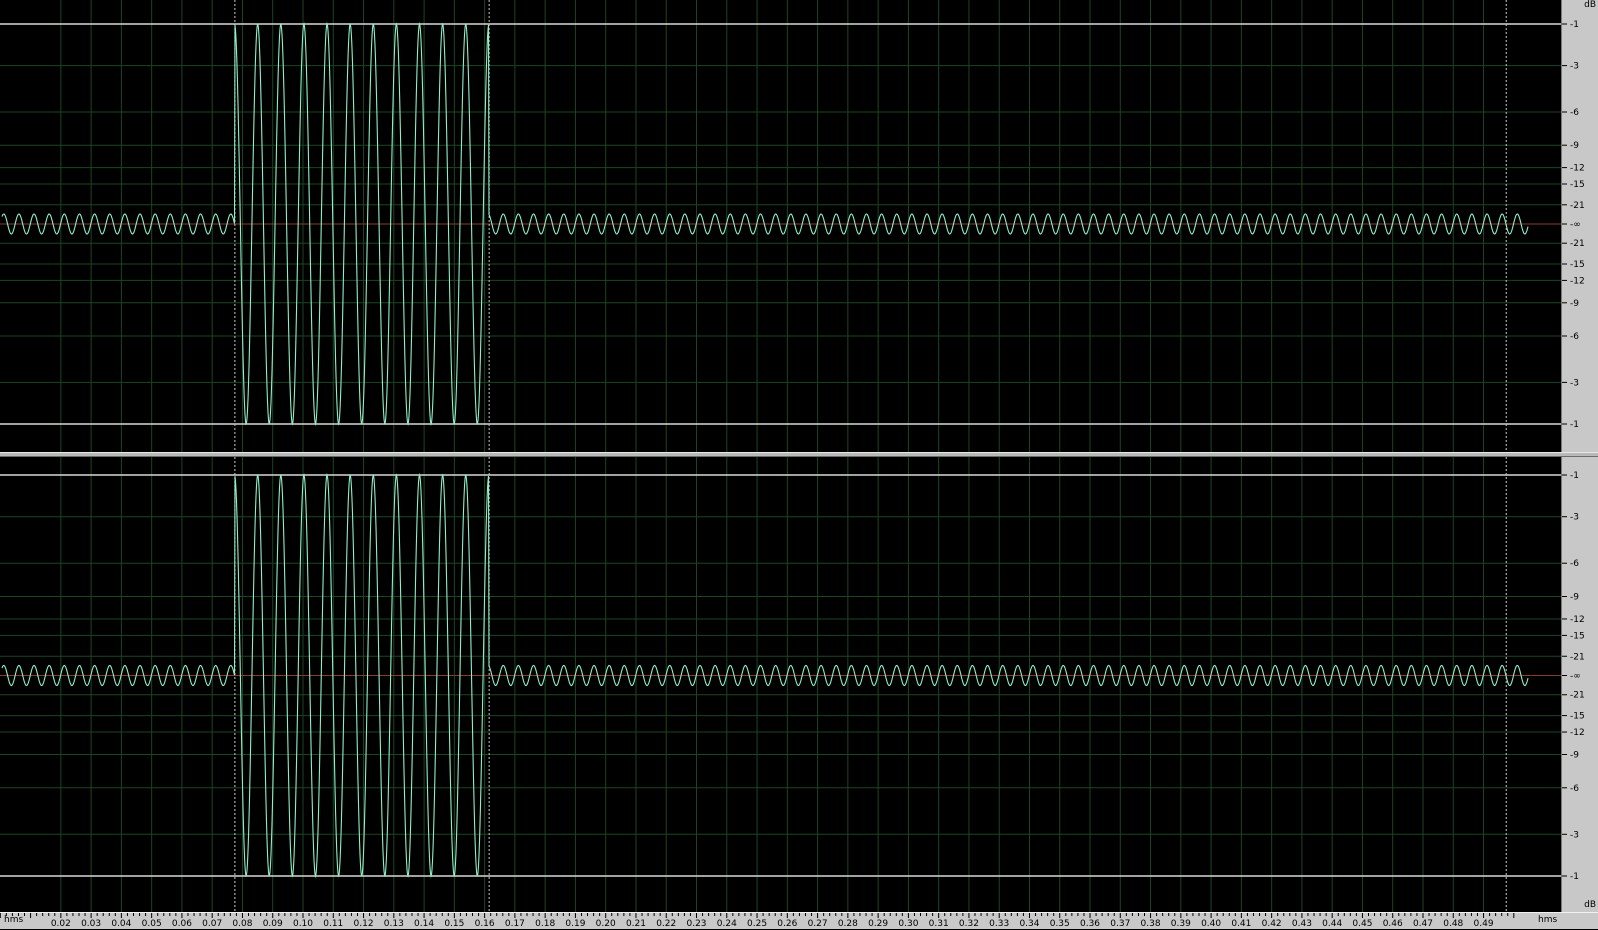 The width and height of the screenshot is (1598, 930). What do you see at coordinates (273, 924) in the screenshot?
I see `ruler-tick-label: 0.09` at bounding box center [273, 924].